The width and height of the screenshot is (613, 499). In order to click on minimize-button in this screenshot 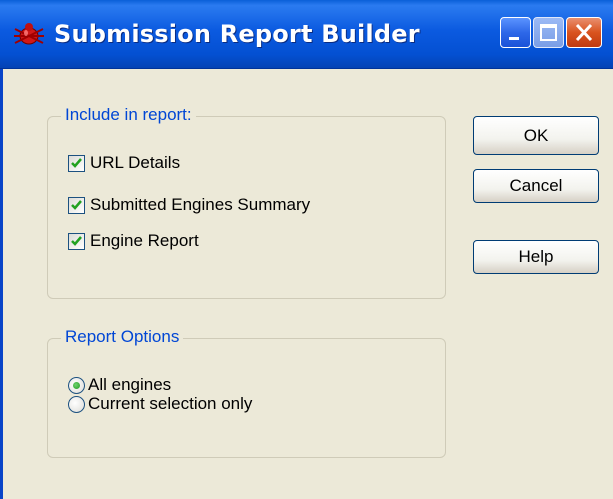, I will do `click(515, 32)`.